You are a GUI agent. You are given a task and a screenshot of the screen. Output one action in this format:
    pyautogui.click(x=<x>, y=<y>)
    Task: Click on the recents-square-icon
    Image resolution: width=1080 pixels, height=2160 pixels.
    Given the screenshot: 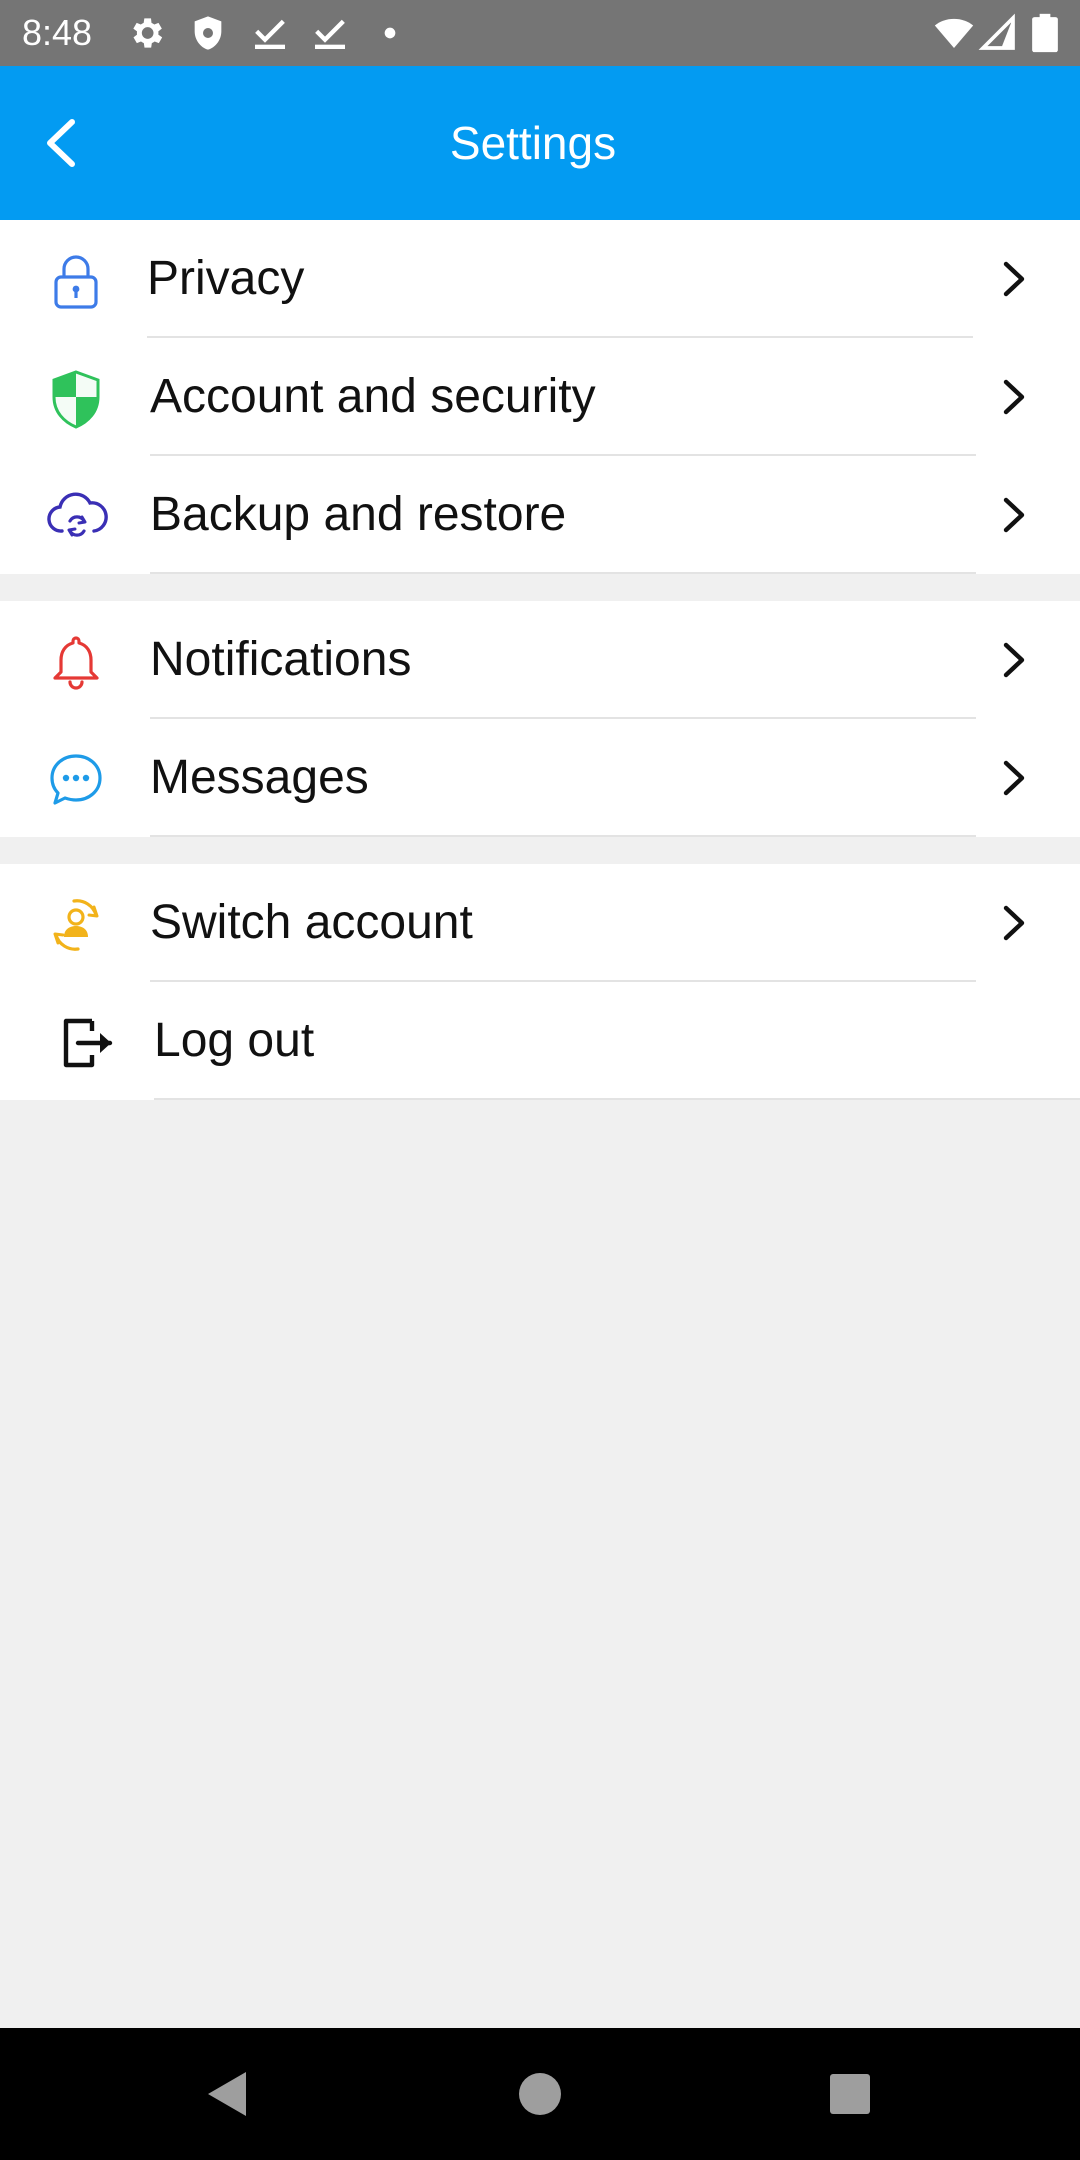 What is the action you would take?
    pyautogui.click(x=850, y=2094)
    